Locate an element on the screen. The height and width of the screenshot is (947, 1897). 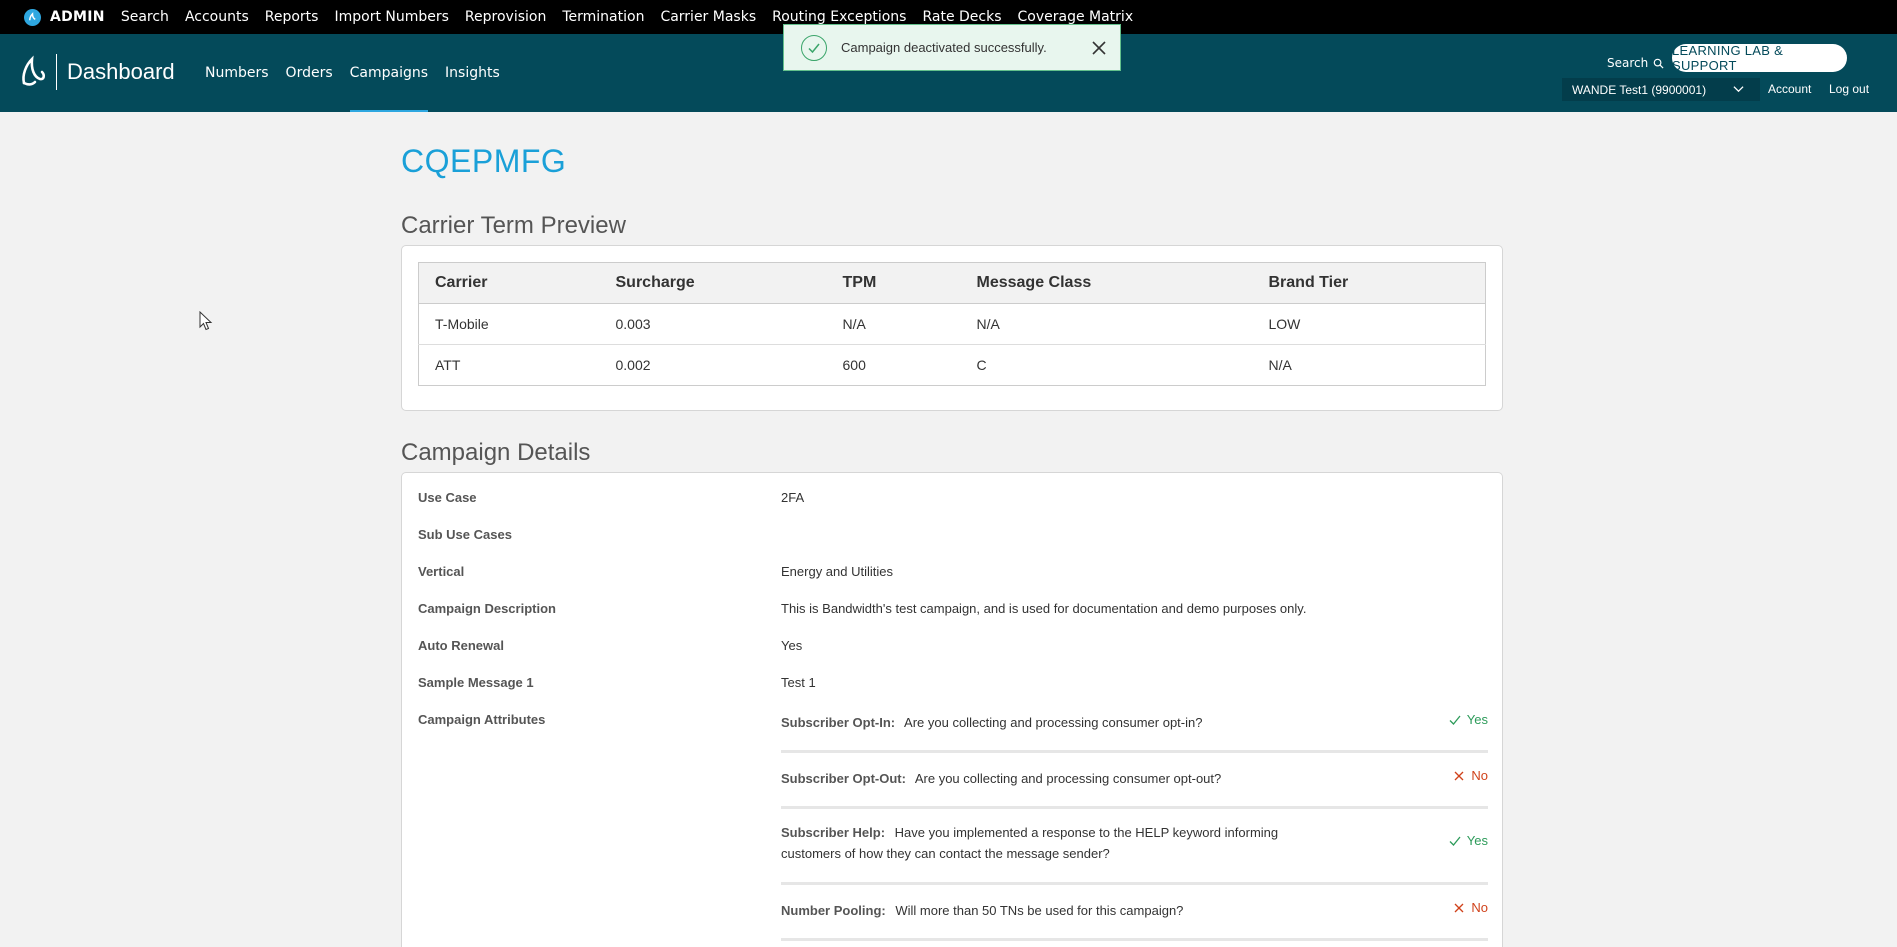
header-search: Search is located at coordinates (1635, 63).